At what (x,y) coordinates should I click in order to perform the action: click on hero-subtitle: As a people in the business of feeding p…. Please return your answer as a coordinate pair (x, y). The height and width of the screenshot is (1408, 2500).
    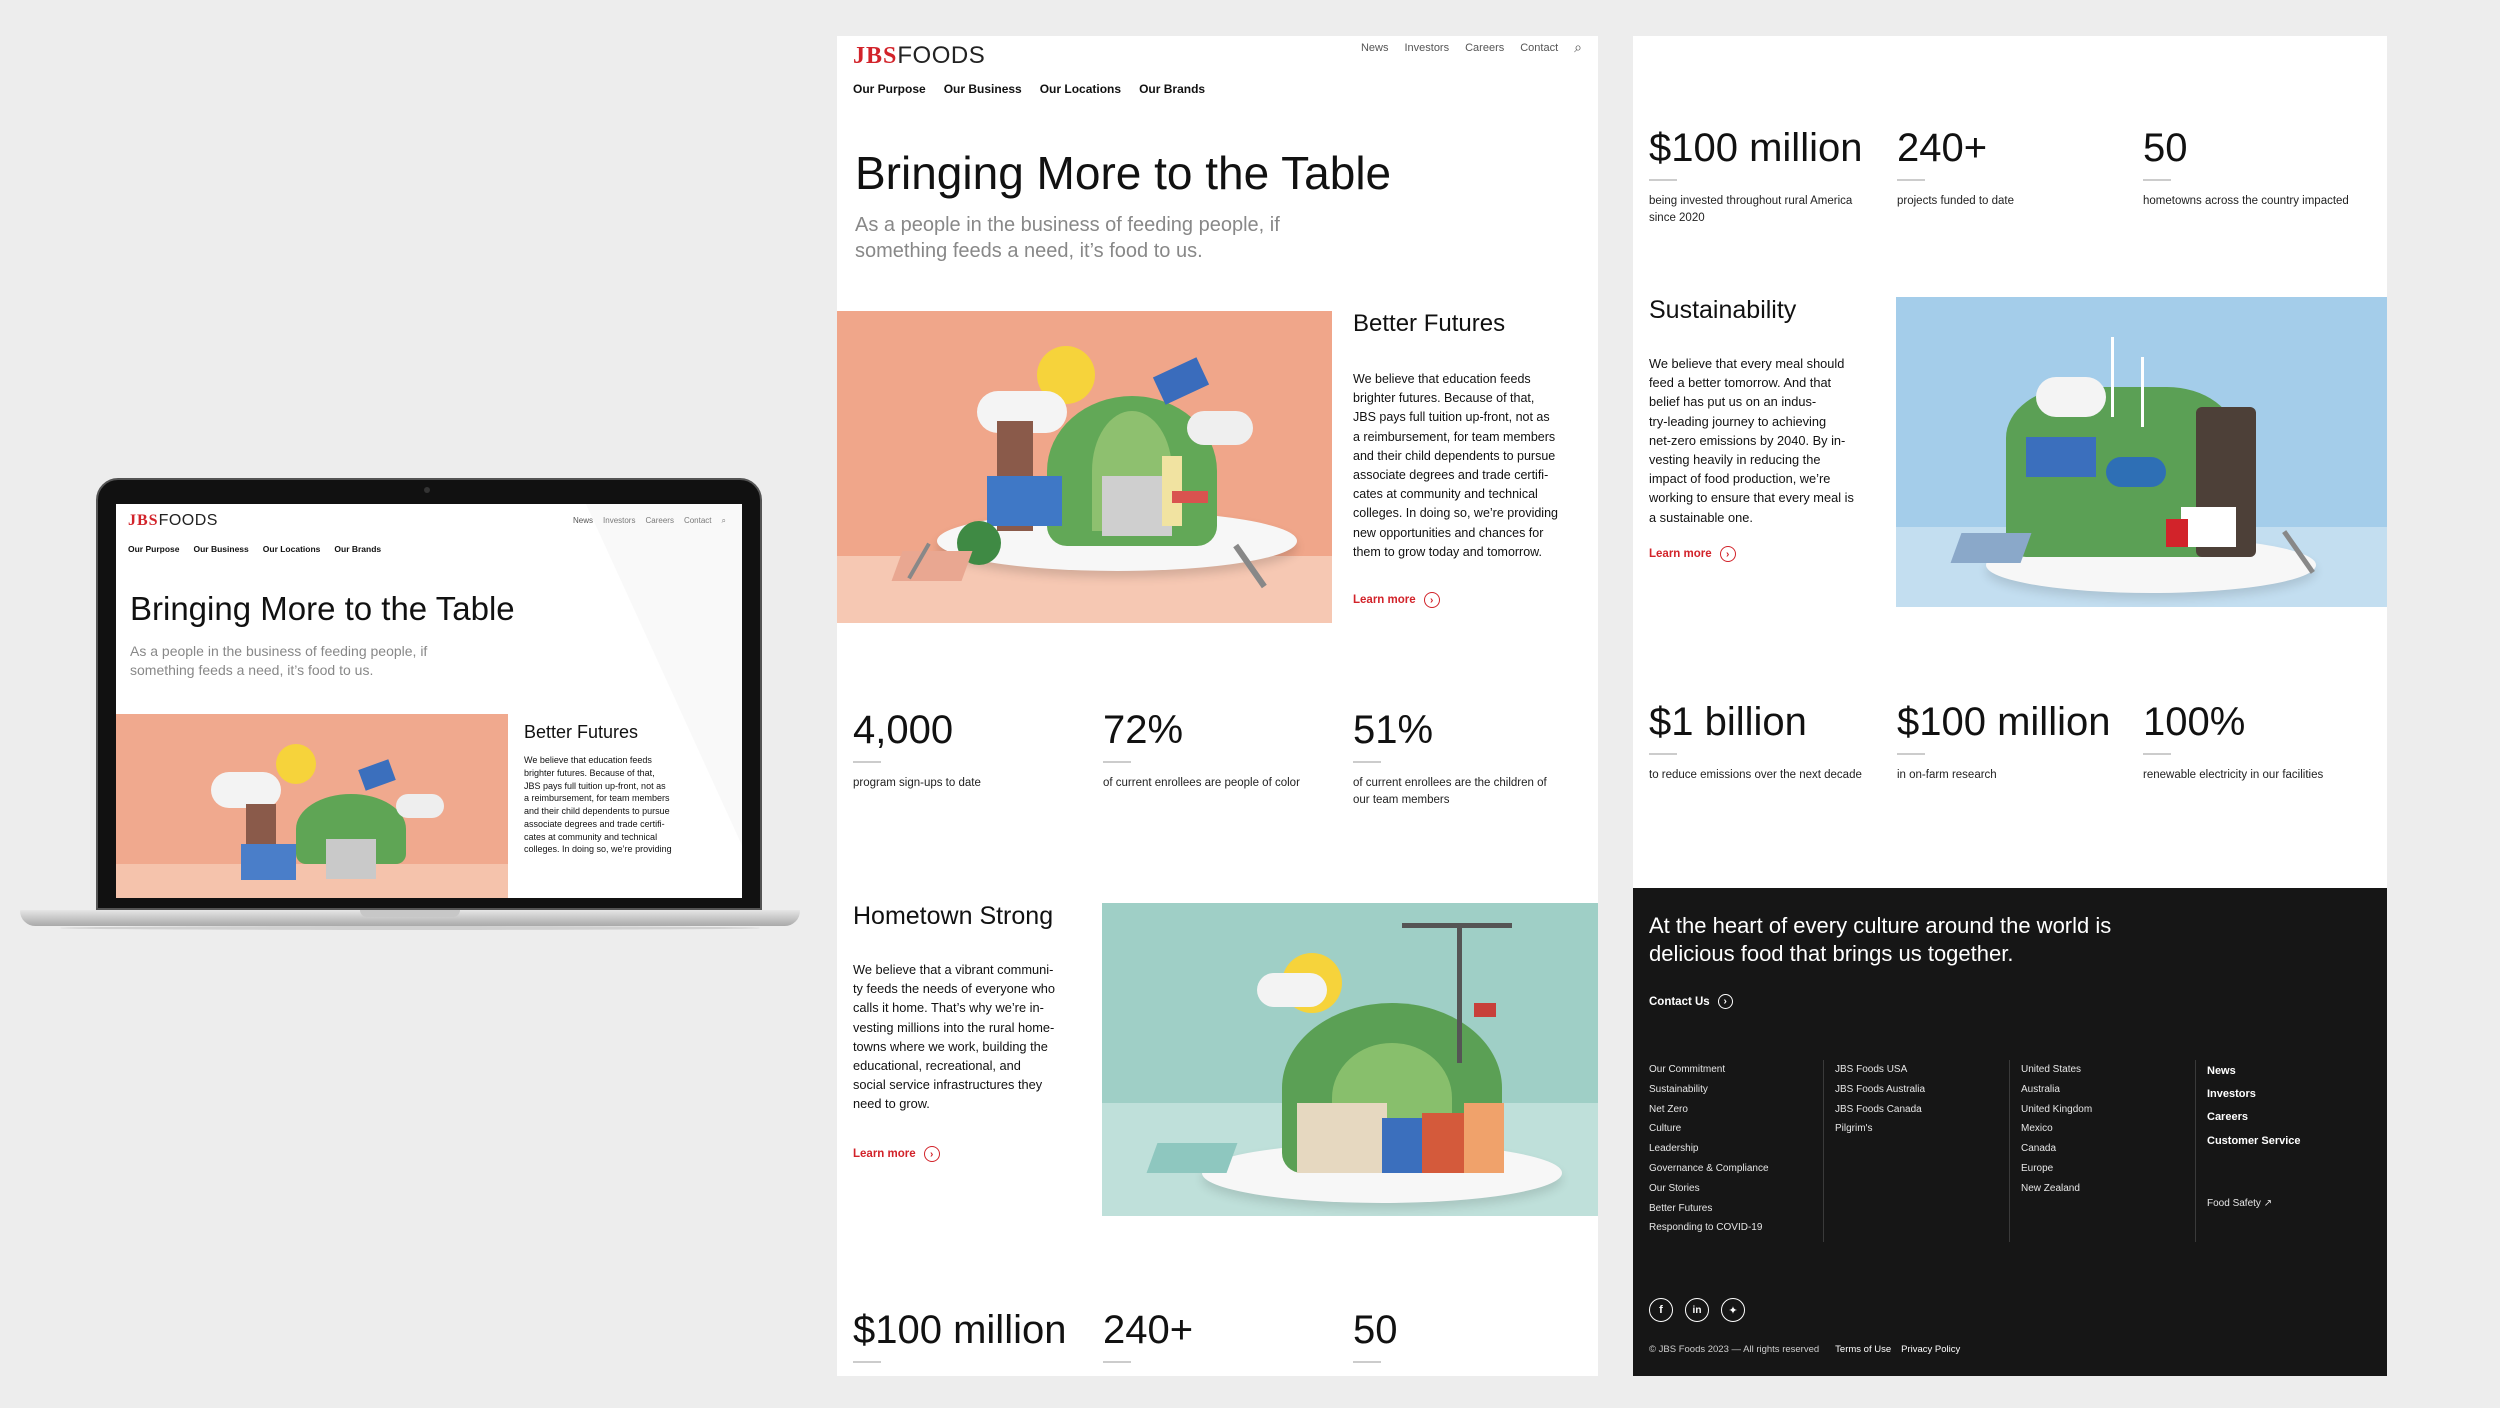
    Looking at the image, I should click on (1067, 238).